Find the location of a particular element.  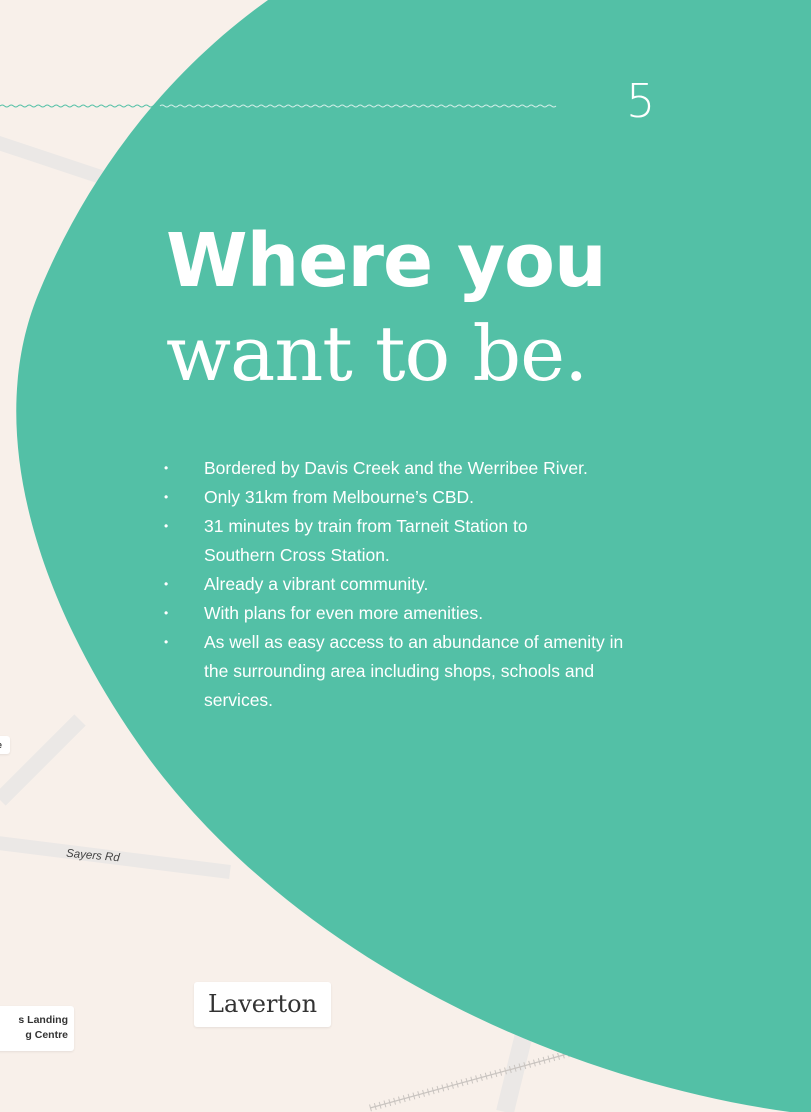

page-number: 5 is located at coordinates (641, 101).